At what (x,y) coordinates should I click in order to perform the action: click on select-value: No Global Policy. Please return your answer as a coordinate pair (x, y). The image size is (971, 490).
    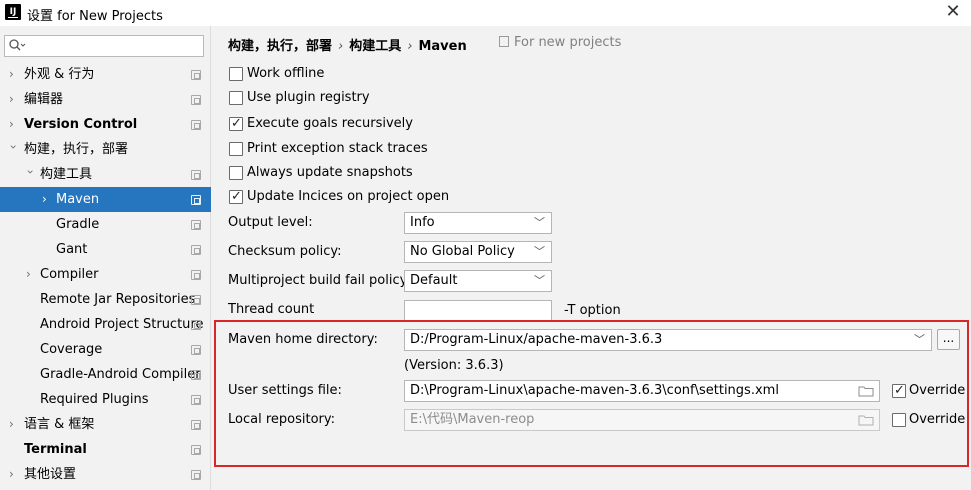
    Looking at the image, I should click on (462, 251).